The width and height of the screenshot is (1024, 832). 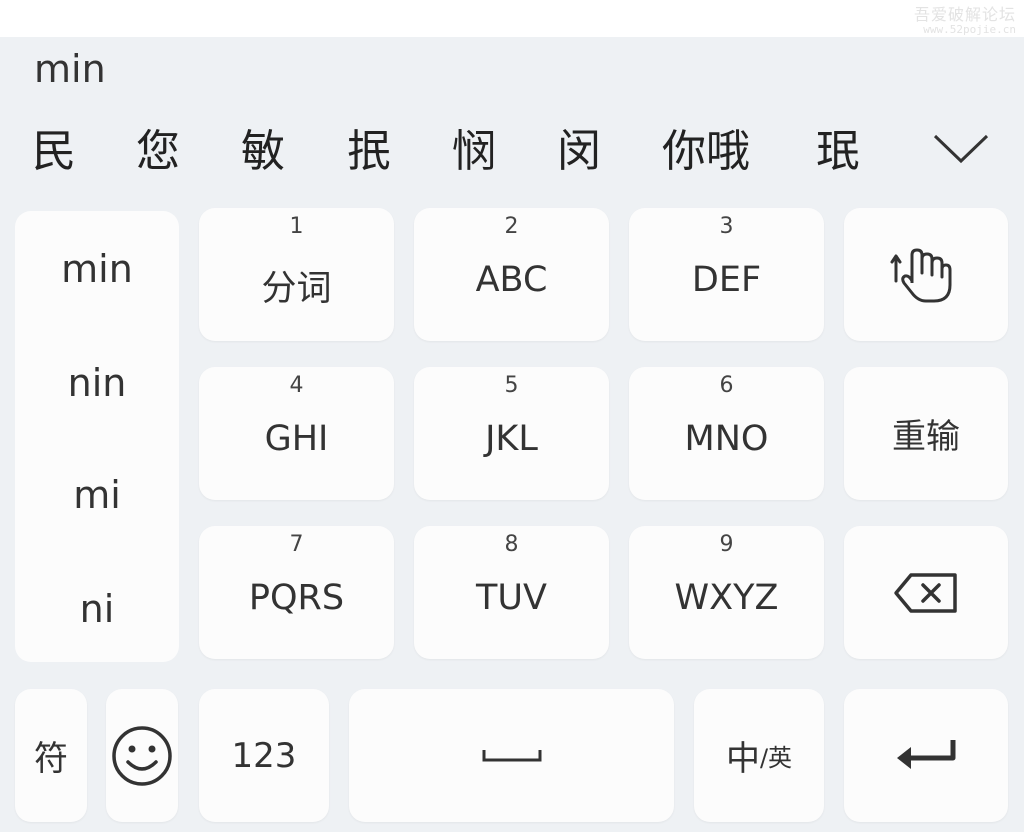 I want to click on backspace-key, so click(x=926, y=592).